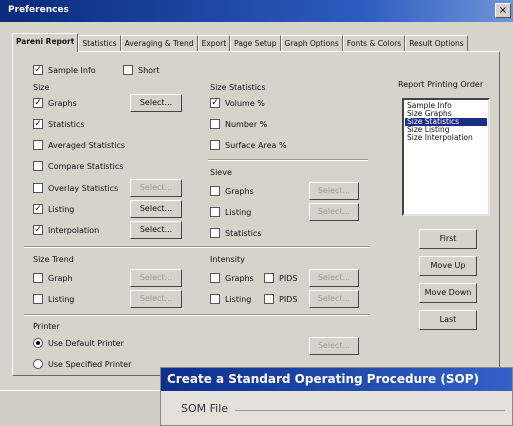 Image resolution: width=513 pixels, height=426 pixels. What do you see at coordinates (66, 230) in the screenshot?
I see `interpolation-checkbox: ✓ Interpolation` at bounding box center [66, 230].